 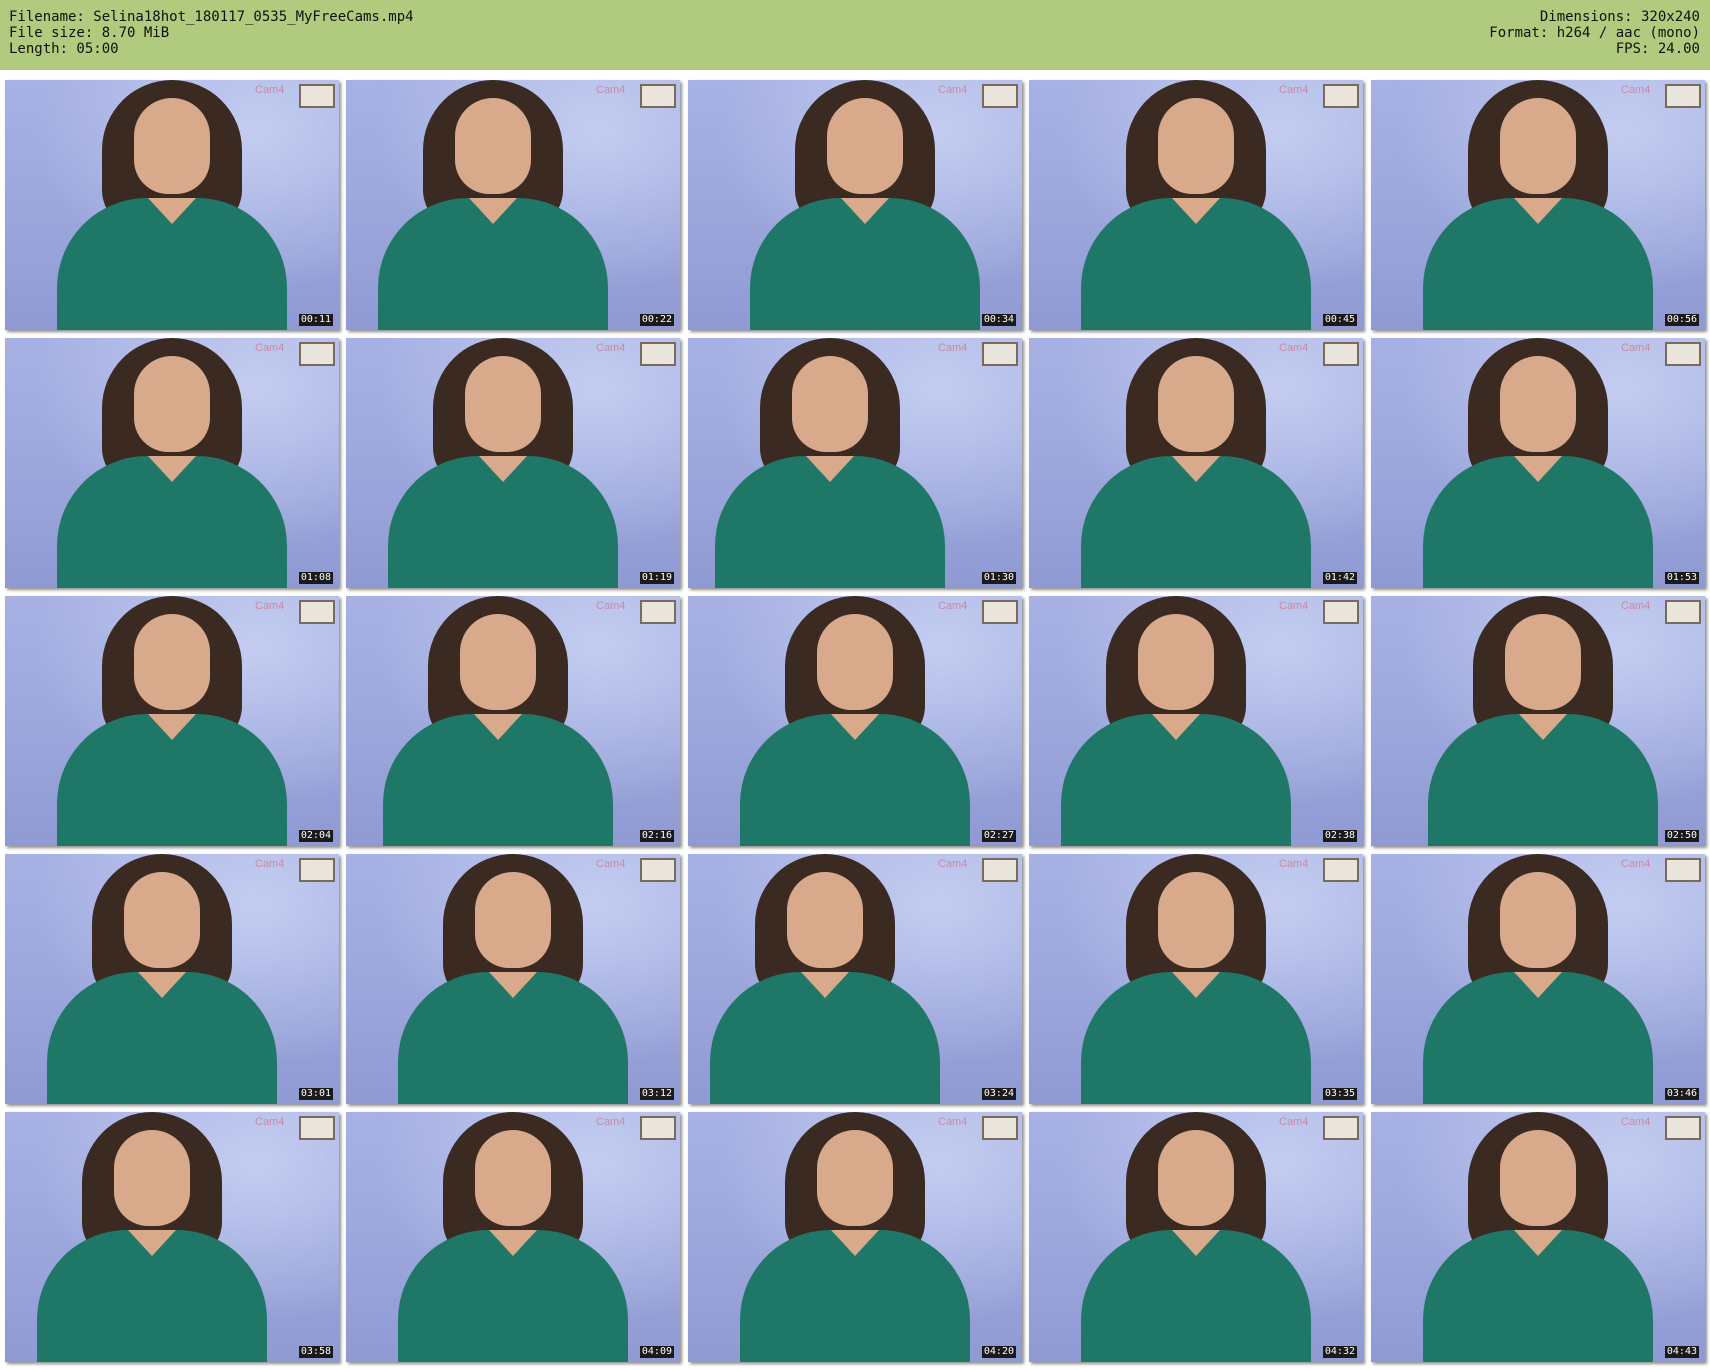 What do you see at coordinates (1339, 320) in the screenshot?
I see `timestamp-label: 00:45` at bounding box center [1339, 320].